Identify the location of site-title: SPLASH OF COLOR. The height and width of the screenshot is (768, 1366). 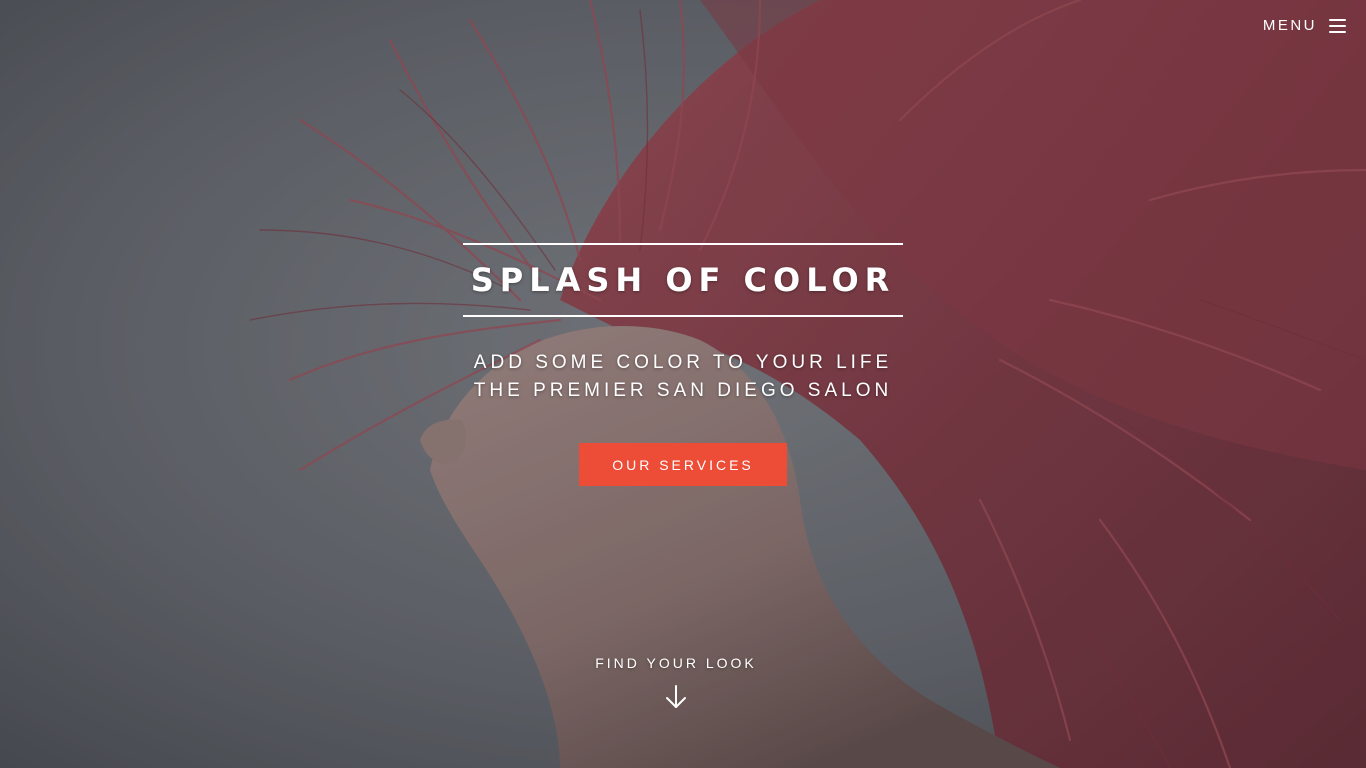
(683, 280).